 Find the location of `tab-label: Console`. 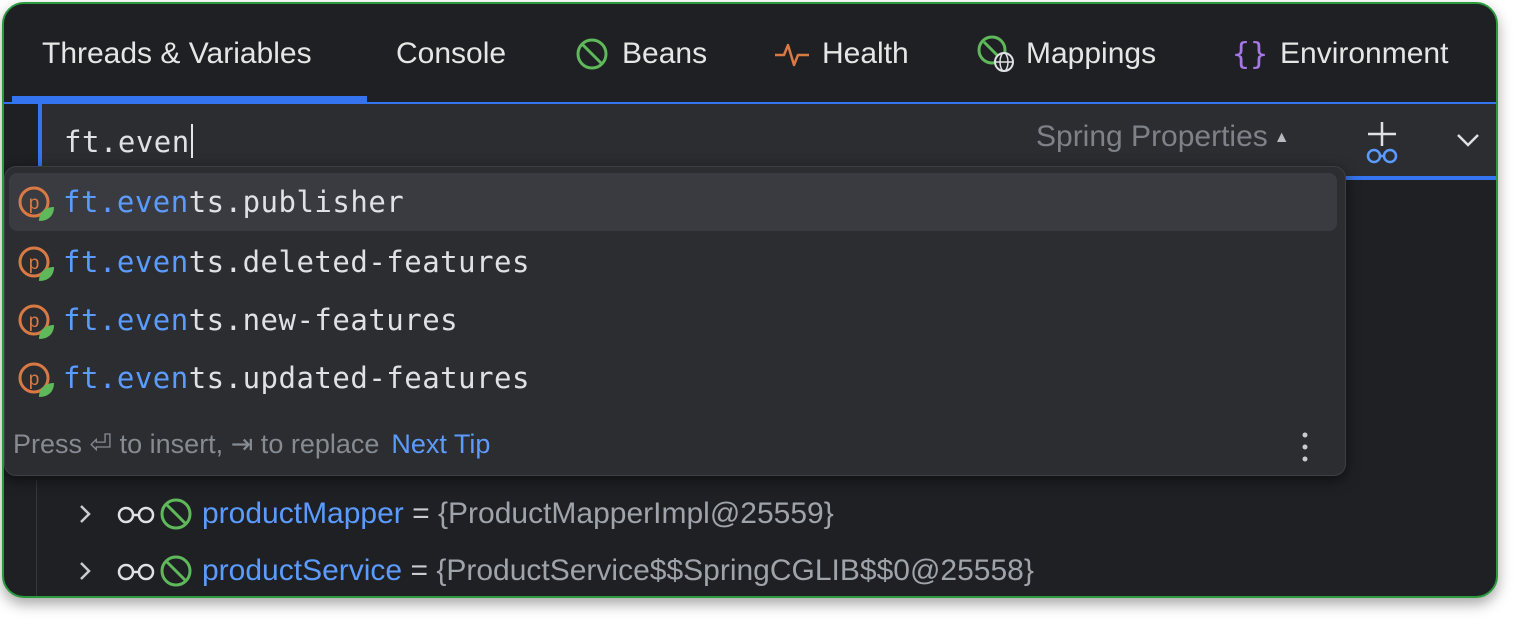

tab-label: Console is located at coordinates (451, 53).